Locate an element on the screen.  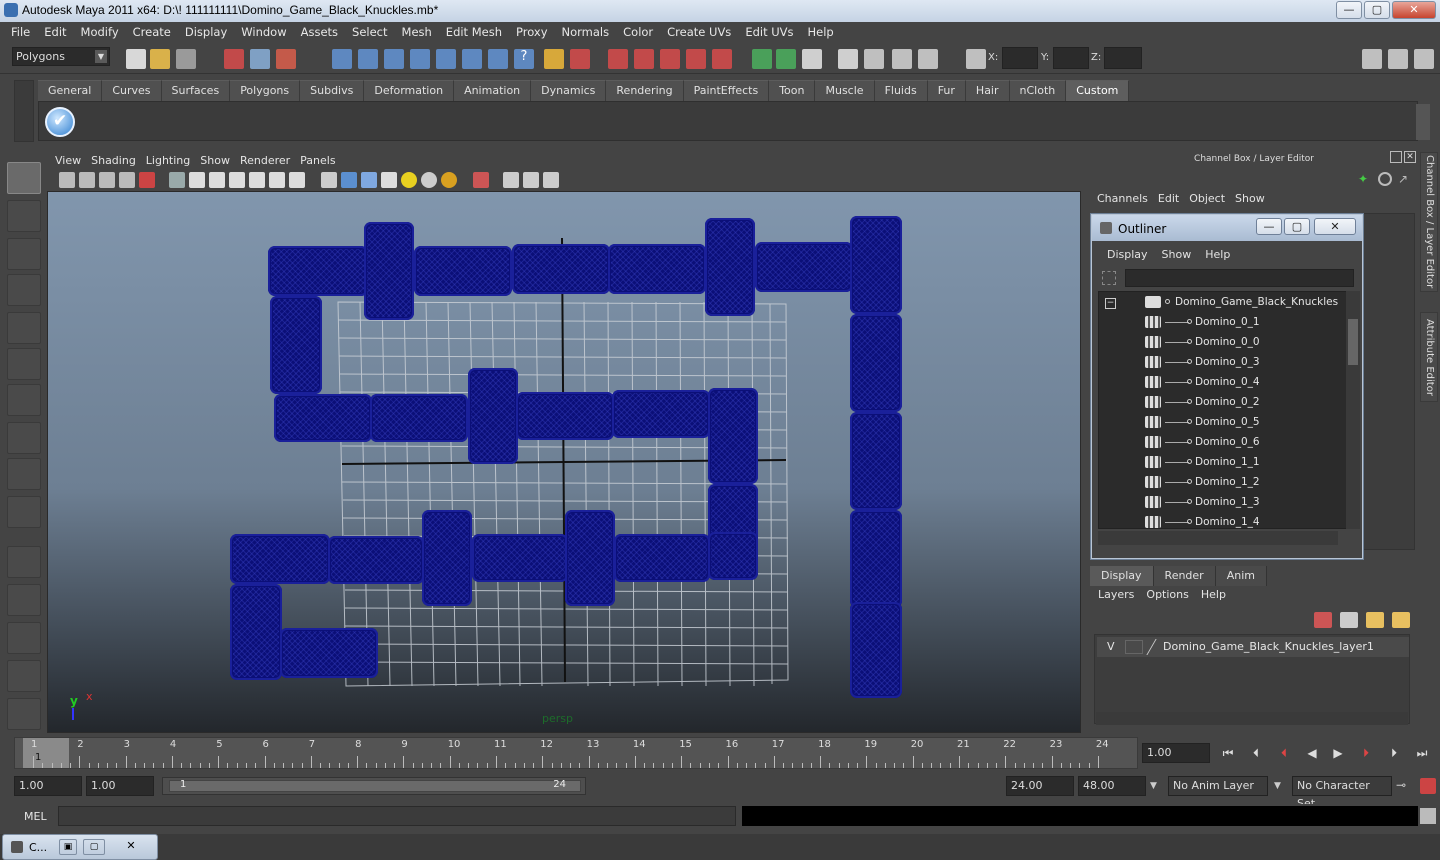
select-by-hierarchy-icon is located at coordinates (234, 59).